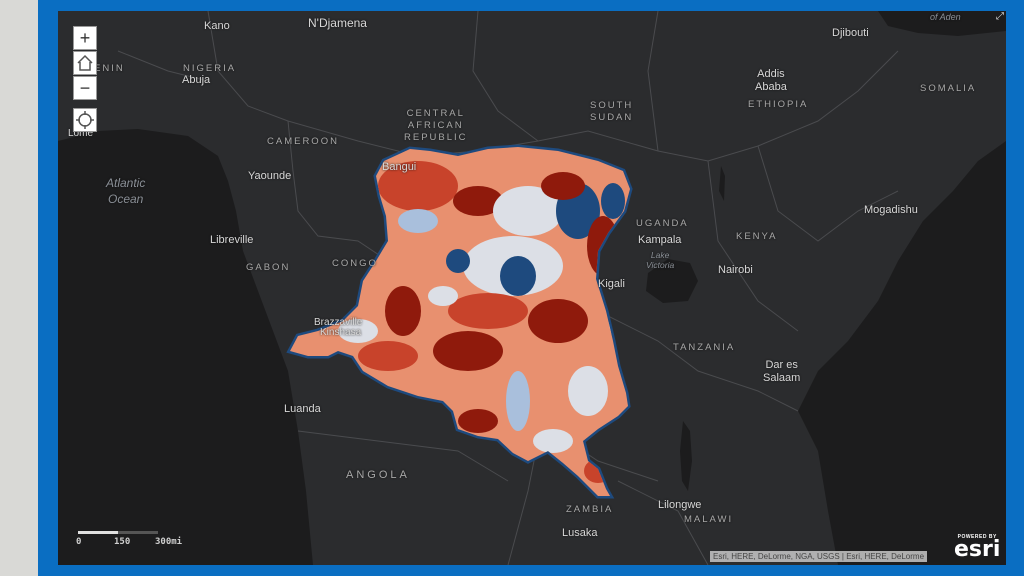 Image resolution: width=1024 pixels, height=576 pixels. Describe the element at coordinates (126, 191) in the screenshot. I see `label-atlantic-ocean: Atlantic Ocean` at that location.